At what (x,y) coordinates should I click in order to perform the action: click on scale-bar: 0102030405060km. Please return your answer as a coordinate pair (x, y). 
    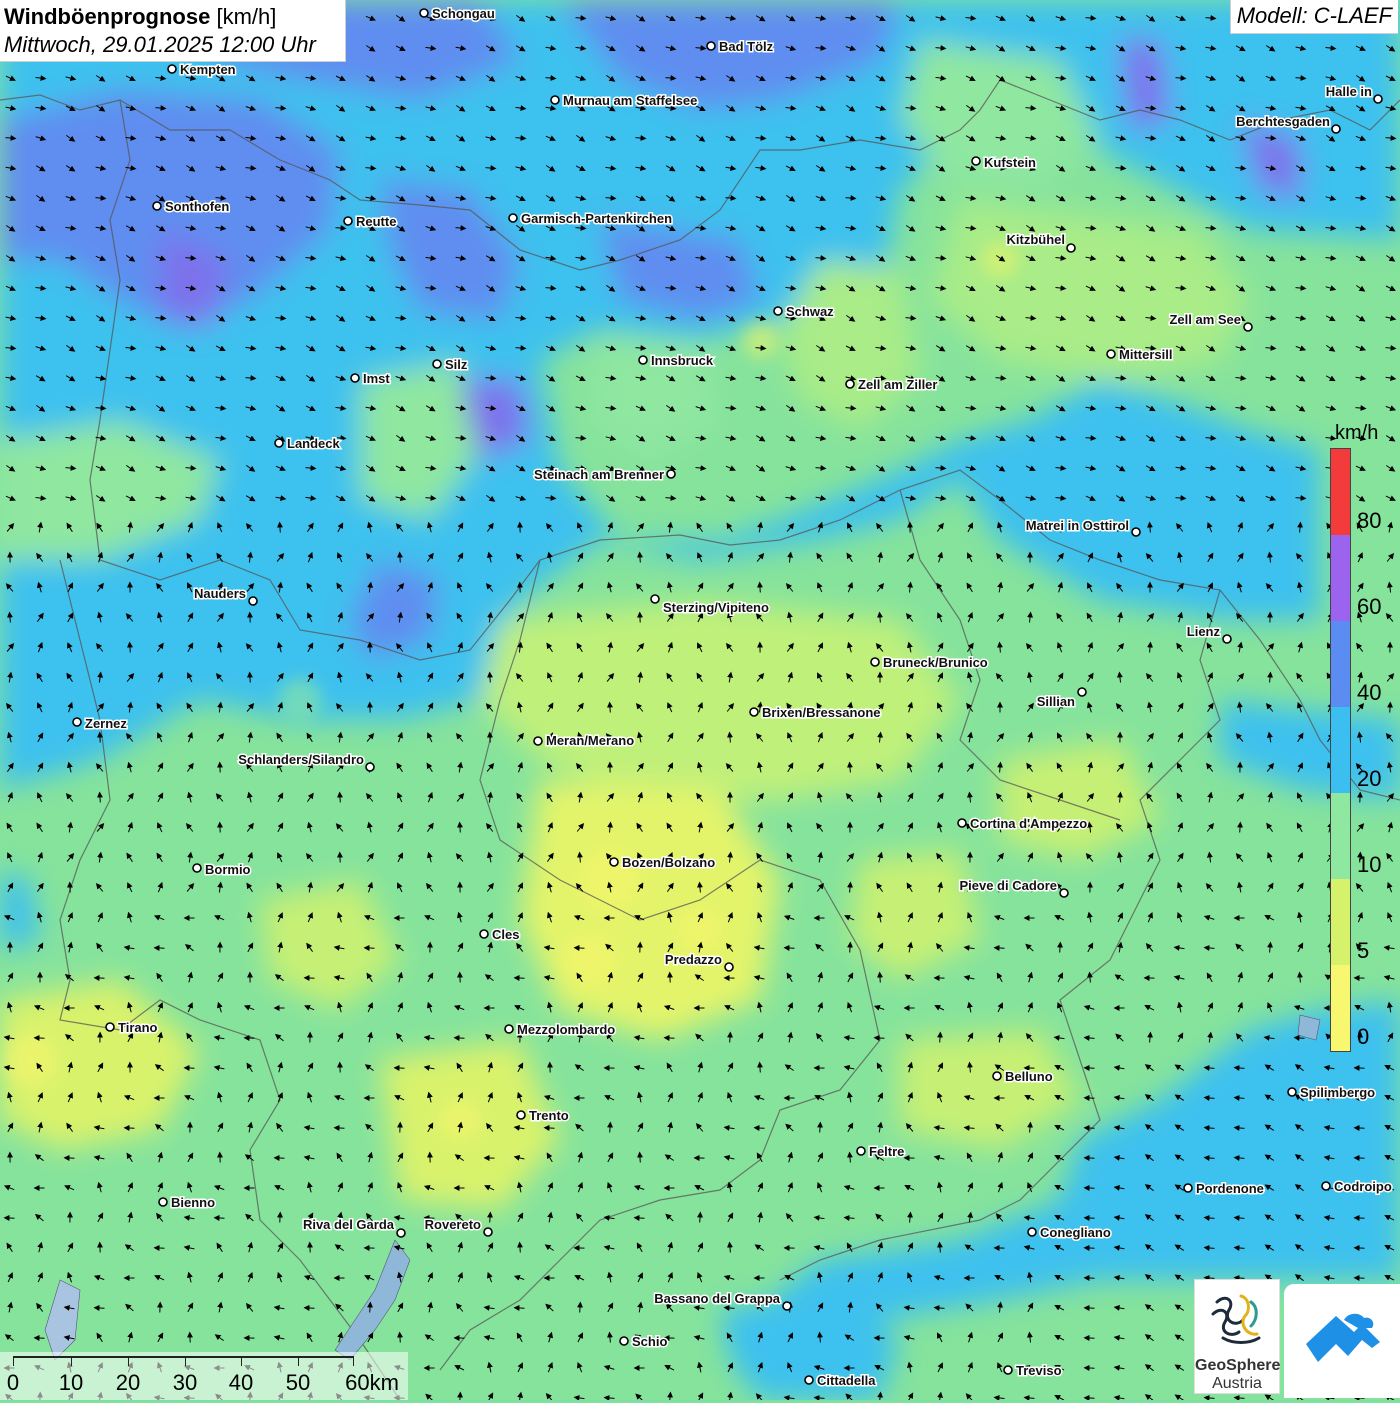
    Looking at the image, I should click on (204, 1376).